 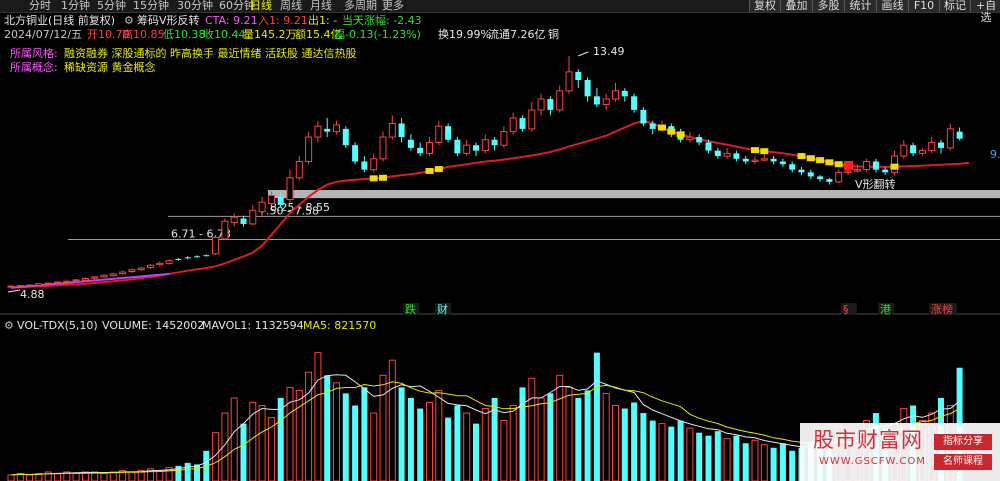 I want to click on date-label: 2024/07/12/五, so click(x=43, y=34).